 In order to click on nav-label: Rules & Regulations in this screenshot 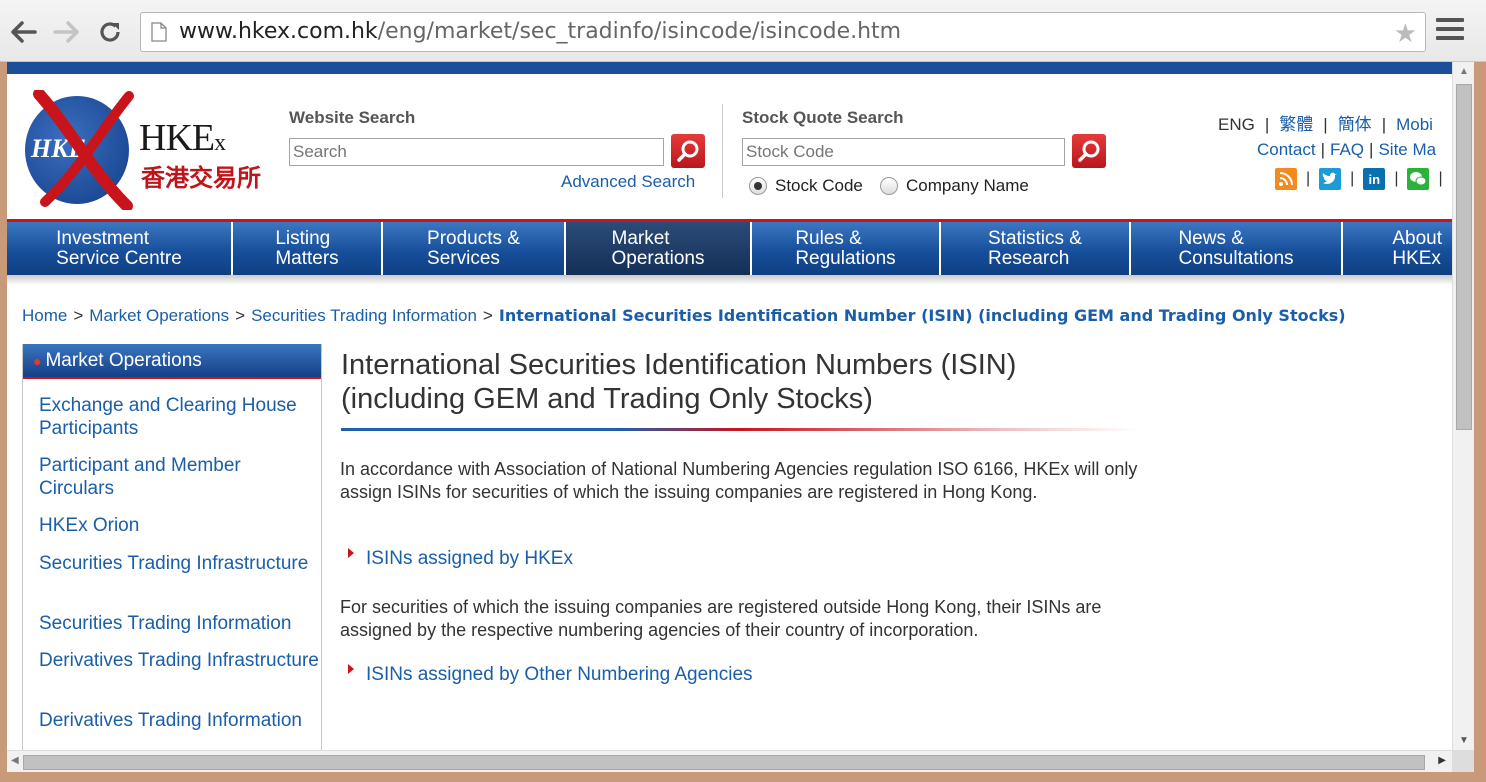, I will do `click(845, 248)`.